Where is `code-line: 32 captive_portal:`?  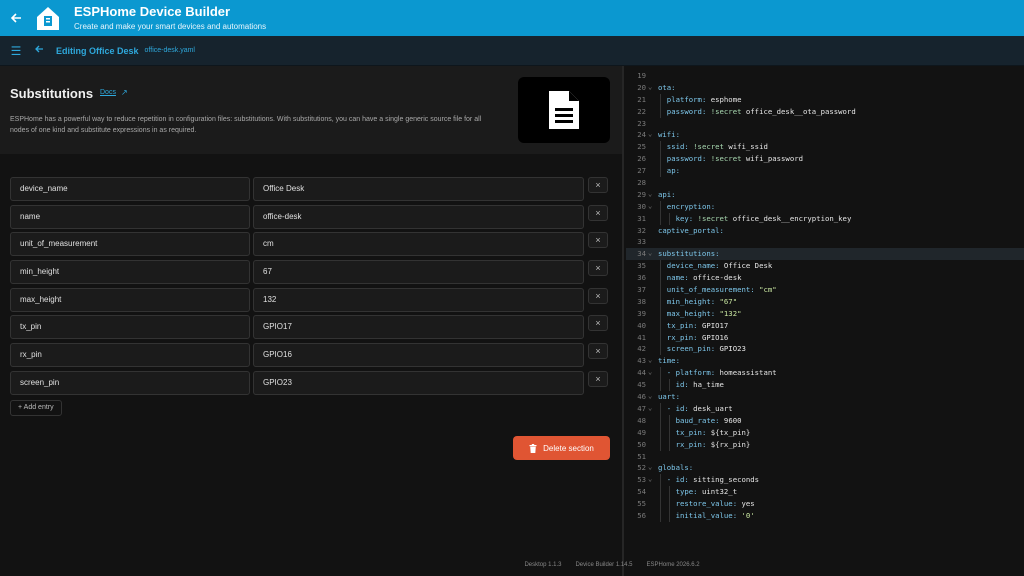
code-line: 32 captive_portal: is located at coordinates (825, 231).